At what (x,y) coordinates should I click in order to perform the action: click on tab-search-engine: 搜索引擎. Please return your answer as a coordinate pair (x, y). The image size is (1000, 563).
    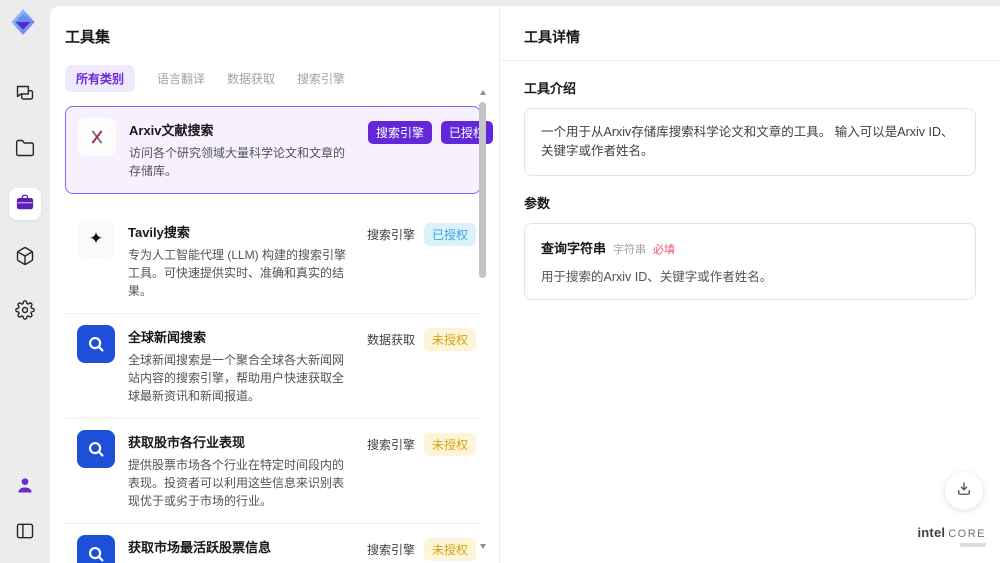
    Looking at the image, I should click on (321, 78).